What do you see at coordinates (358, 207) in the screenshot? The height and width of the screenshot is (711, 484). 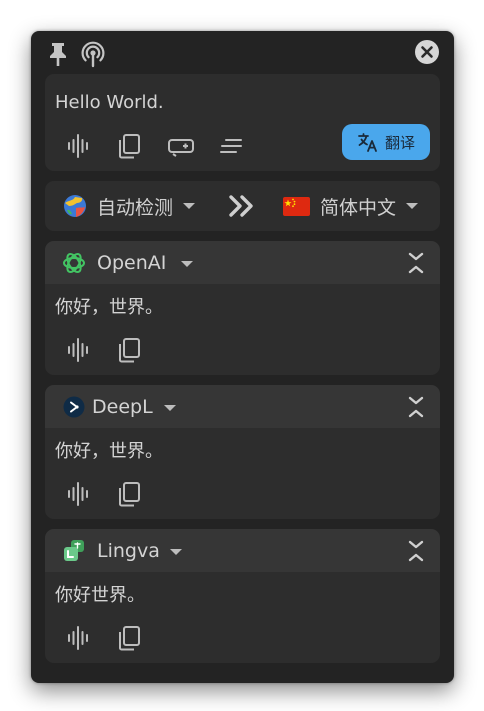 I see `to-language-label: 简体中文` at bounding box center [358, 207].